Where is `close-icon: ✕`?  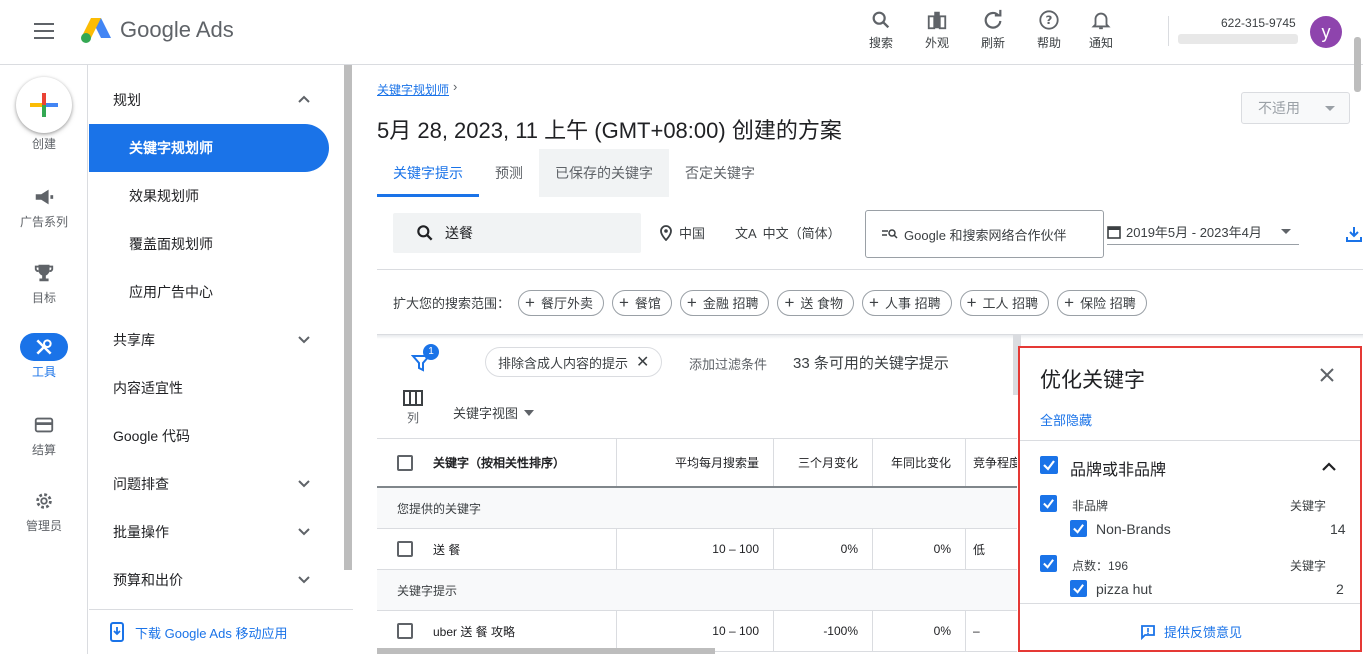 close-icon: ✕ is located at coordinates (642, 362).